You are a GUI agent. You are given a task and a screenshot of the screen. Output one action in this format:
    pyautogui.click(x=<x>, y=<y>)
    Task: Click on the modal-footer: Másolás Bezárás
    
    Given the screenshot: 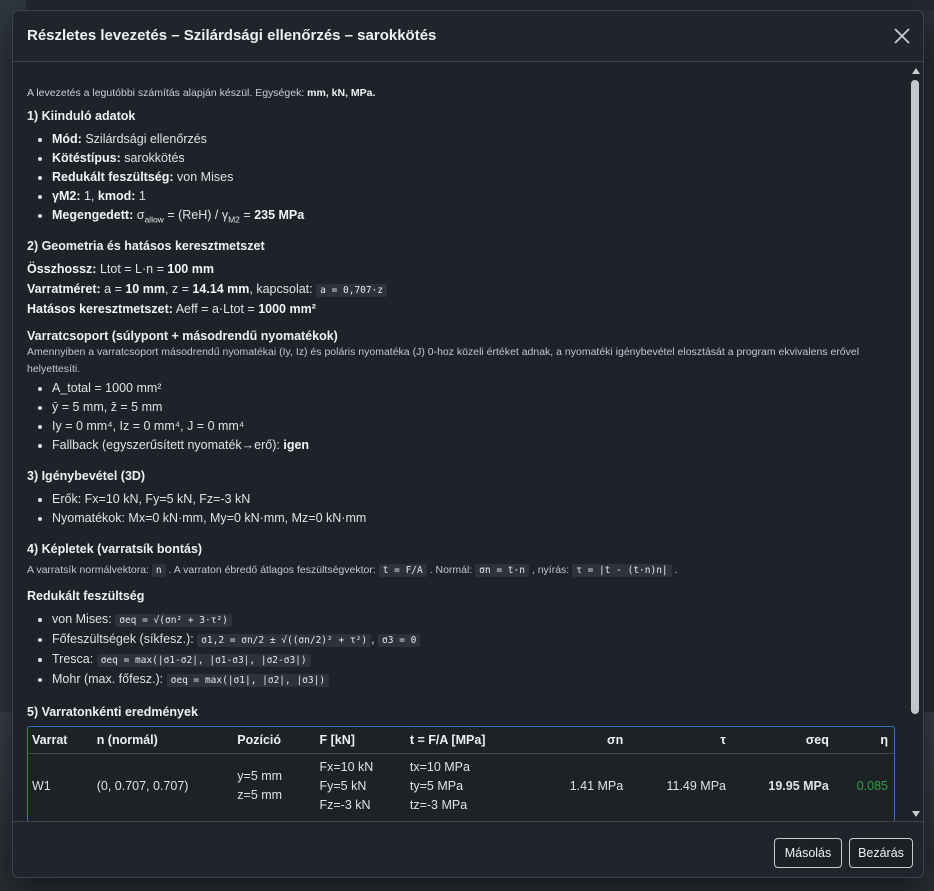 What is the action you would take?
    pyautogui.click(x=468, y=849)
    